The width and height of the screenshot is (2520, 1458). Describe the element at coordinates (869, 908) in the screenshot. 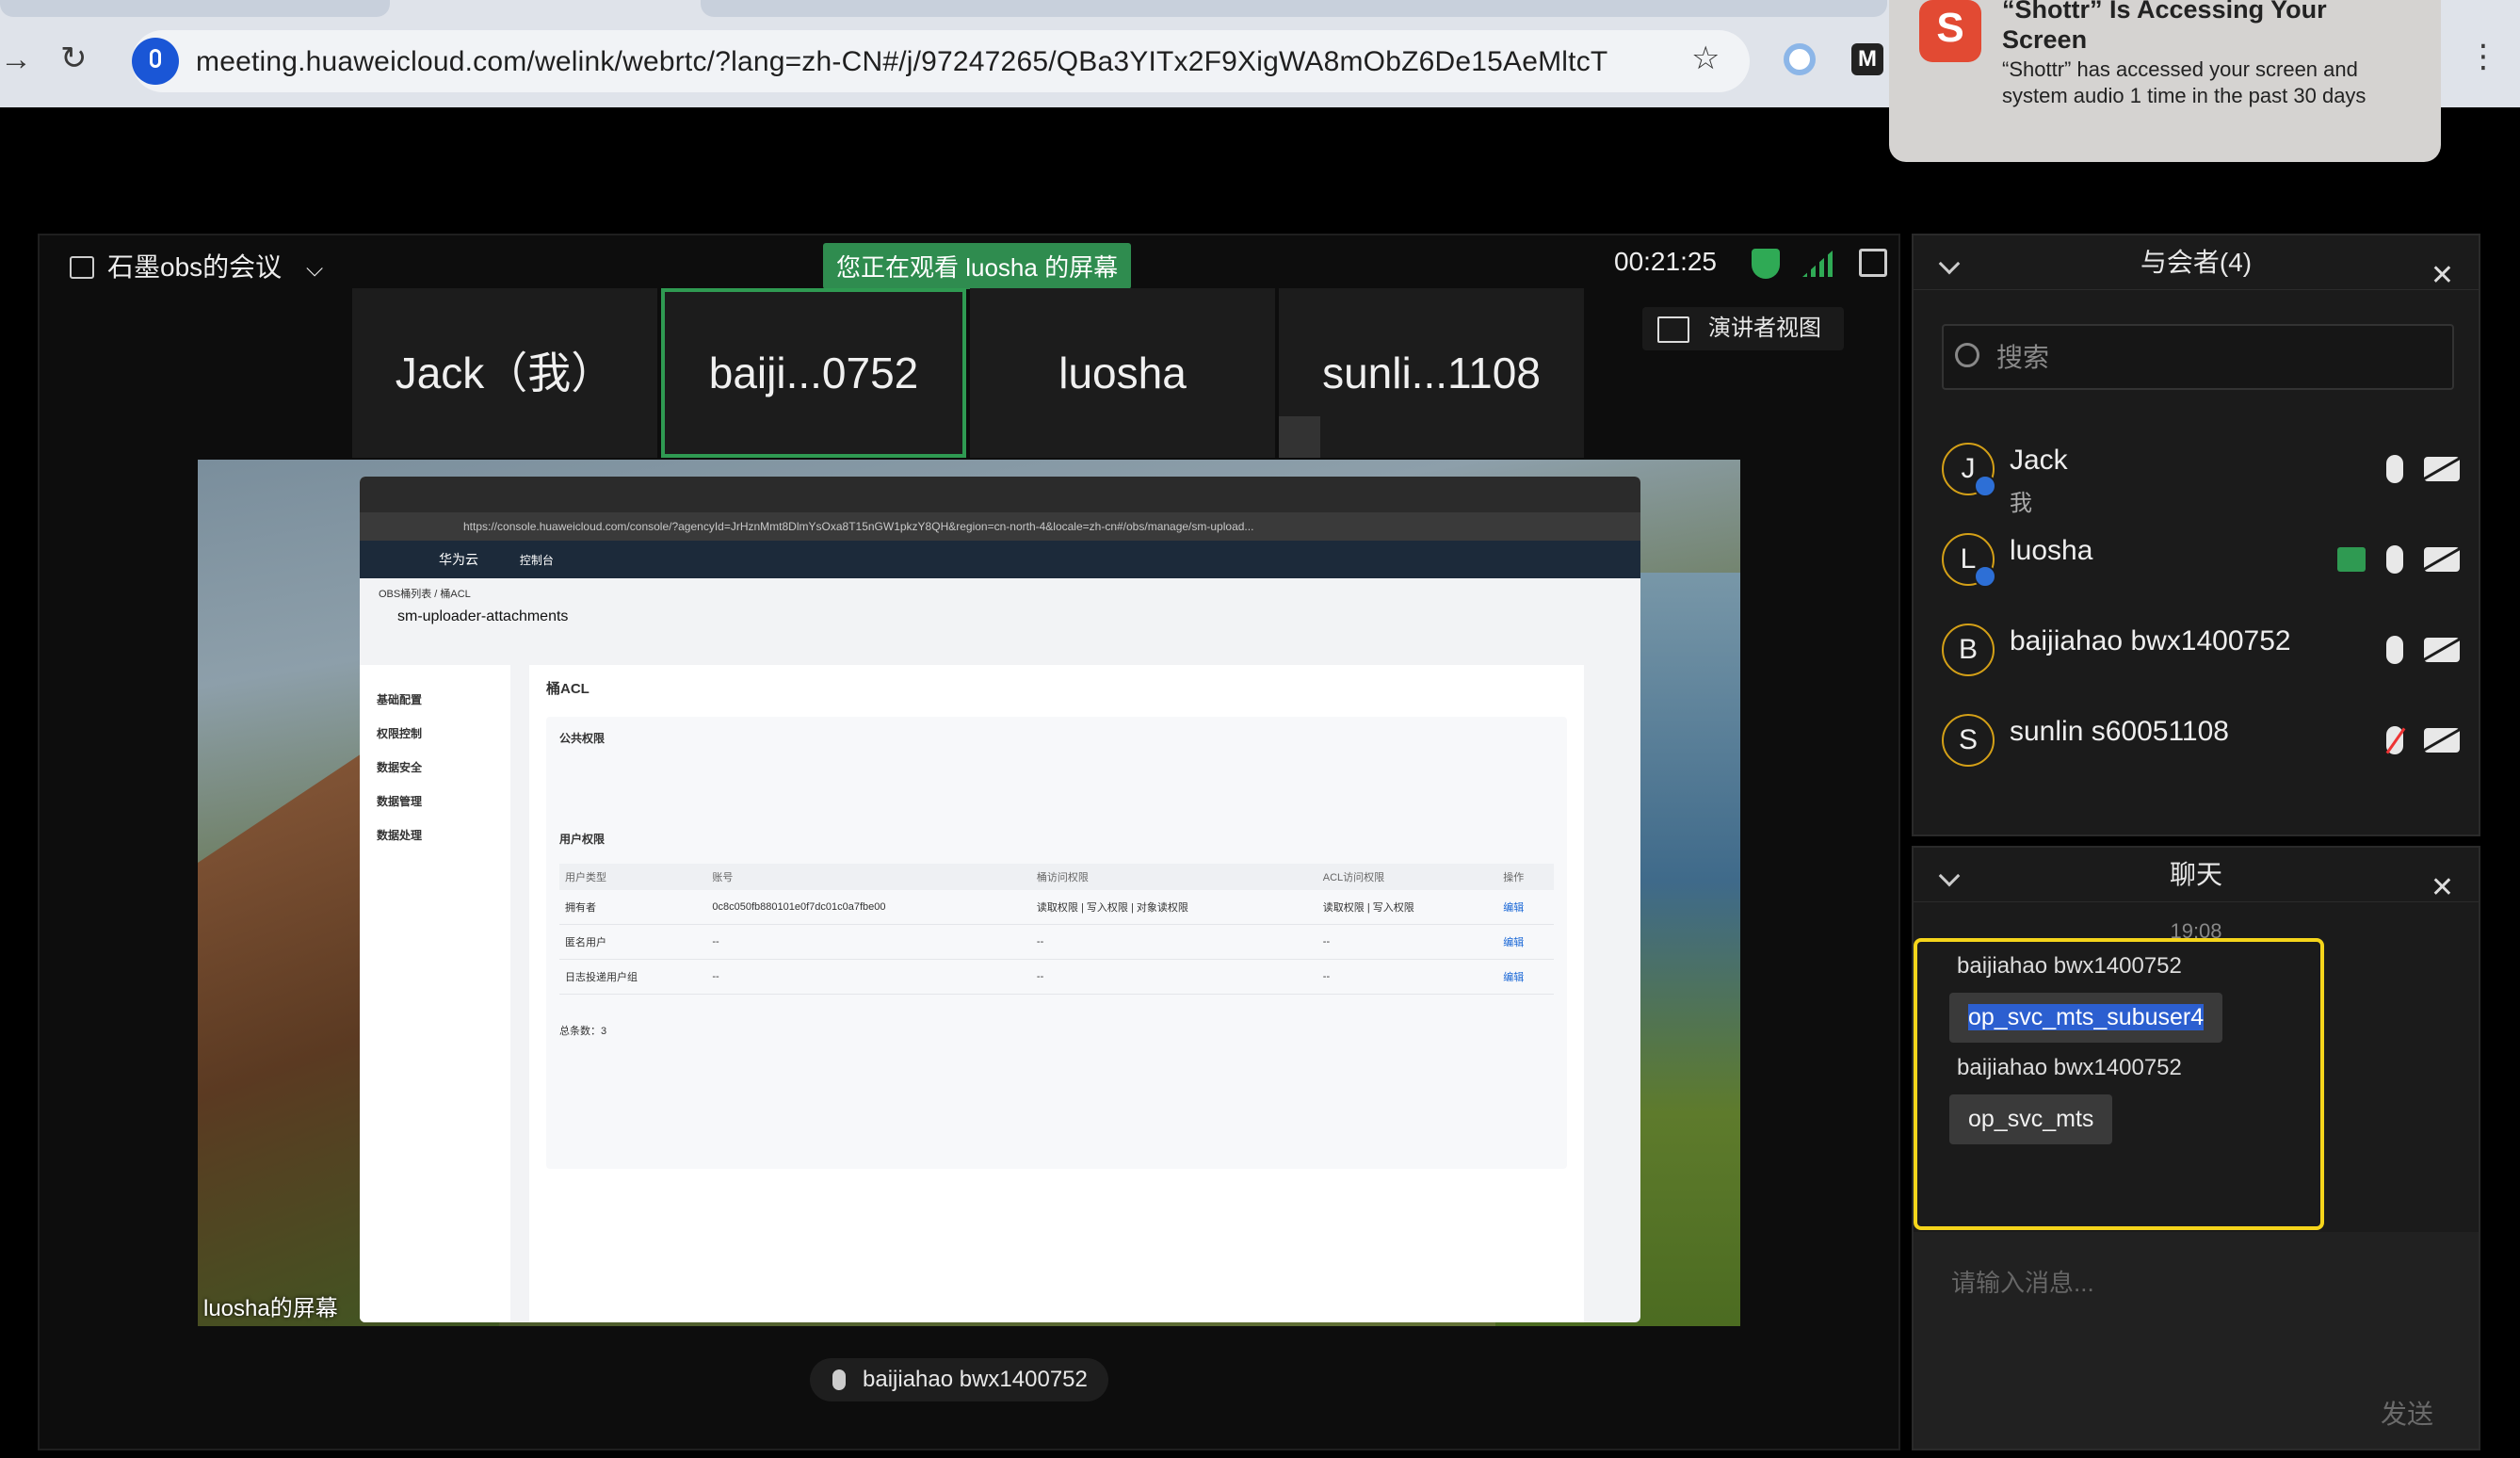

I see `cell: 0c8c050fb880101e0f7dc01c0a7fbe00` at that location.